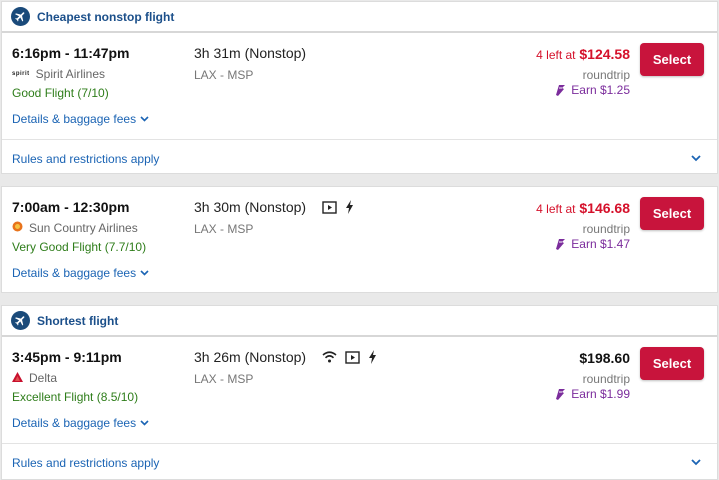 The width and height of the screenshot is (719, 480). I want to click on flight-duration: 3h 30m (Nonstop), so click(274, 207).